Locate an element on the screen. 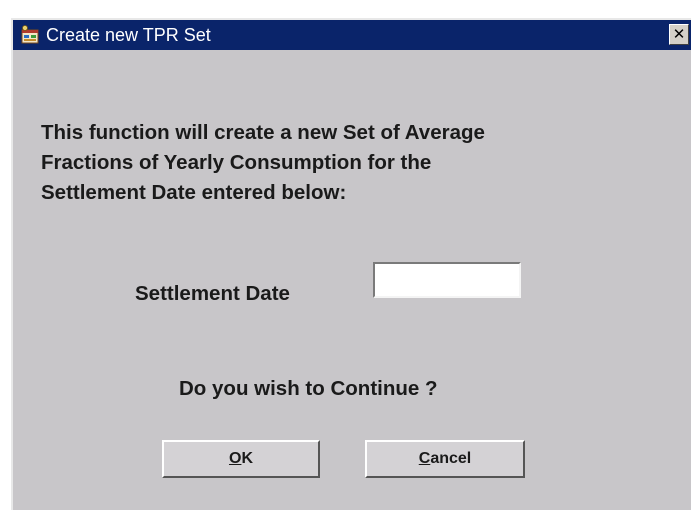 This screenshot has height=510, width=691. info-message-line: Fractions of Yearly Consumption for the is located at coordinates (236, 162).